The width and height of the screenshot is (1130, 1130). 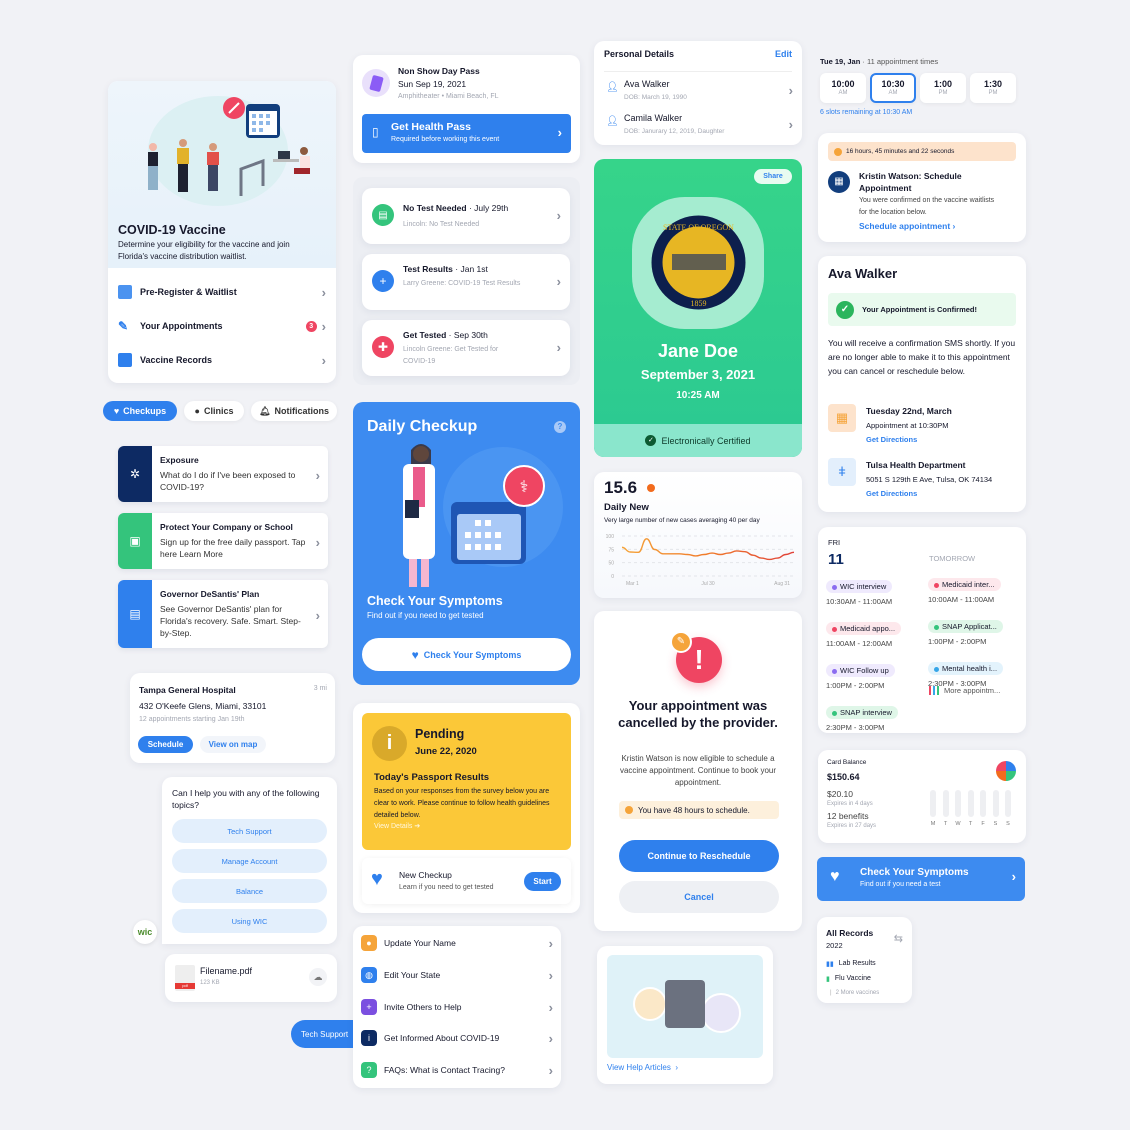 What do you see at coordinates (389, 743) in the screenshot?
I see `info-icon: i` at bounding box center [389, 743].